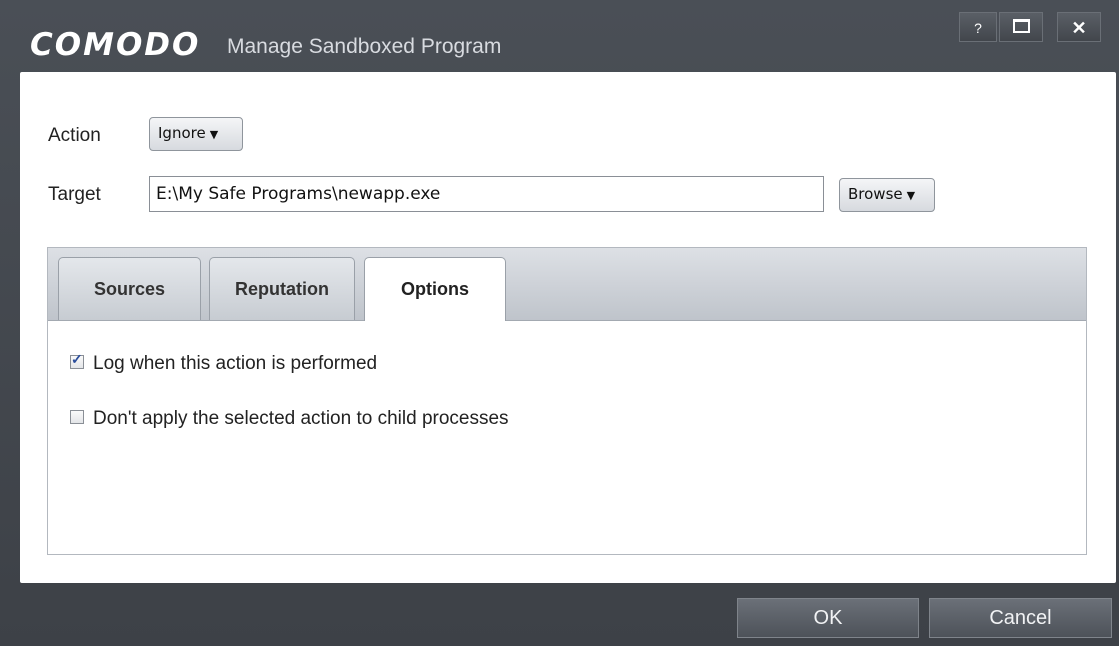 This screenshot has height=646, width=1119. I want to click on cancel-button: Cancel, so click(1020, 618).